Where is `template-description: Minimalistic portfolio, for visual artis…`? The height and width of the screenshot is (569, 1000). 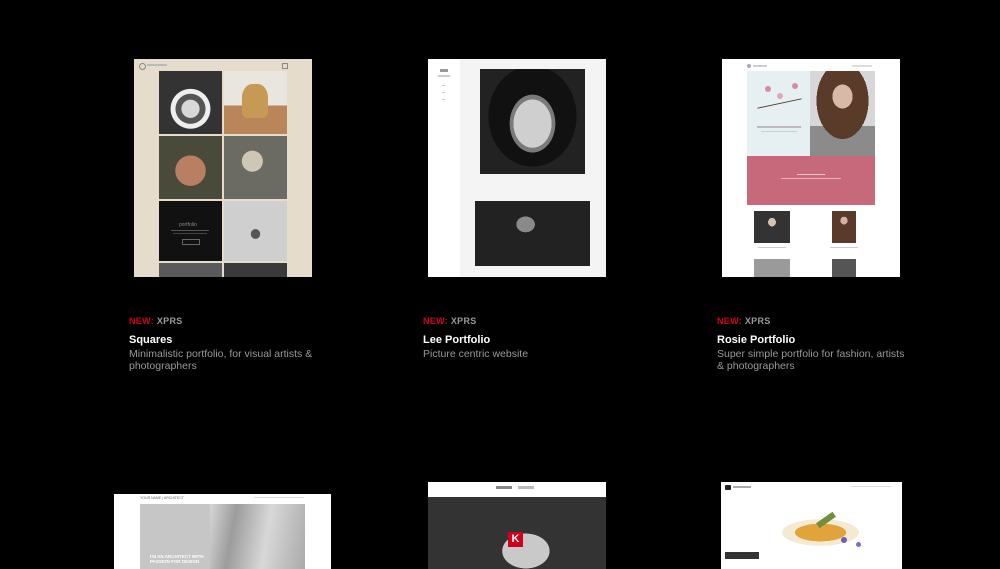 template-description: Minimalistic portfolio, for visual artis… is located at coordinates (221, 360).